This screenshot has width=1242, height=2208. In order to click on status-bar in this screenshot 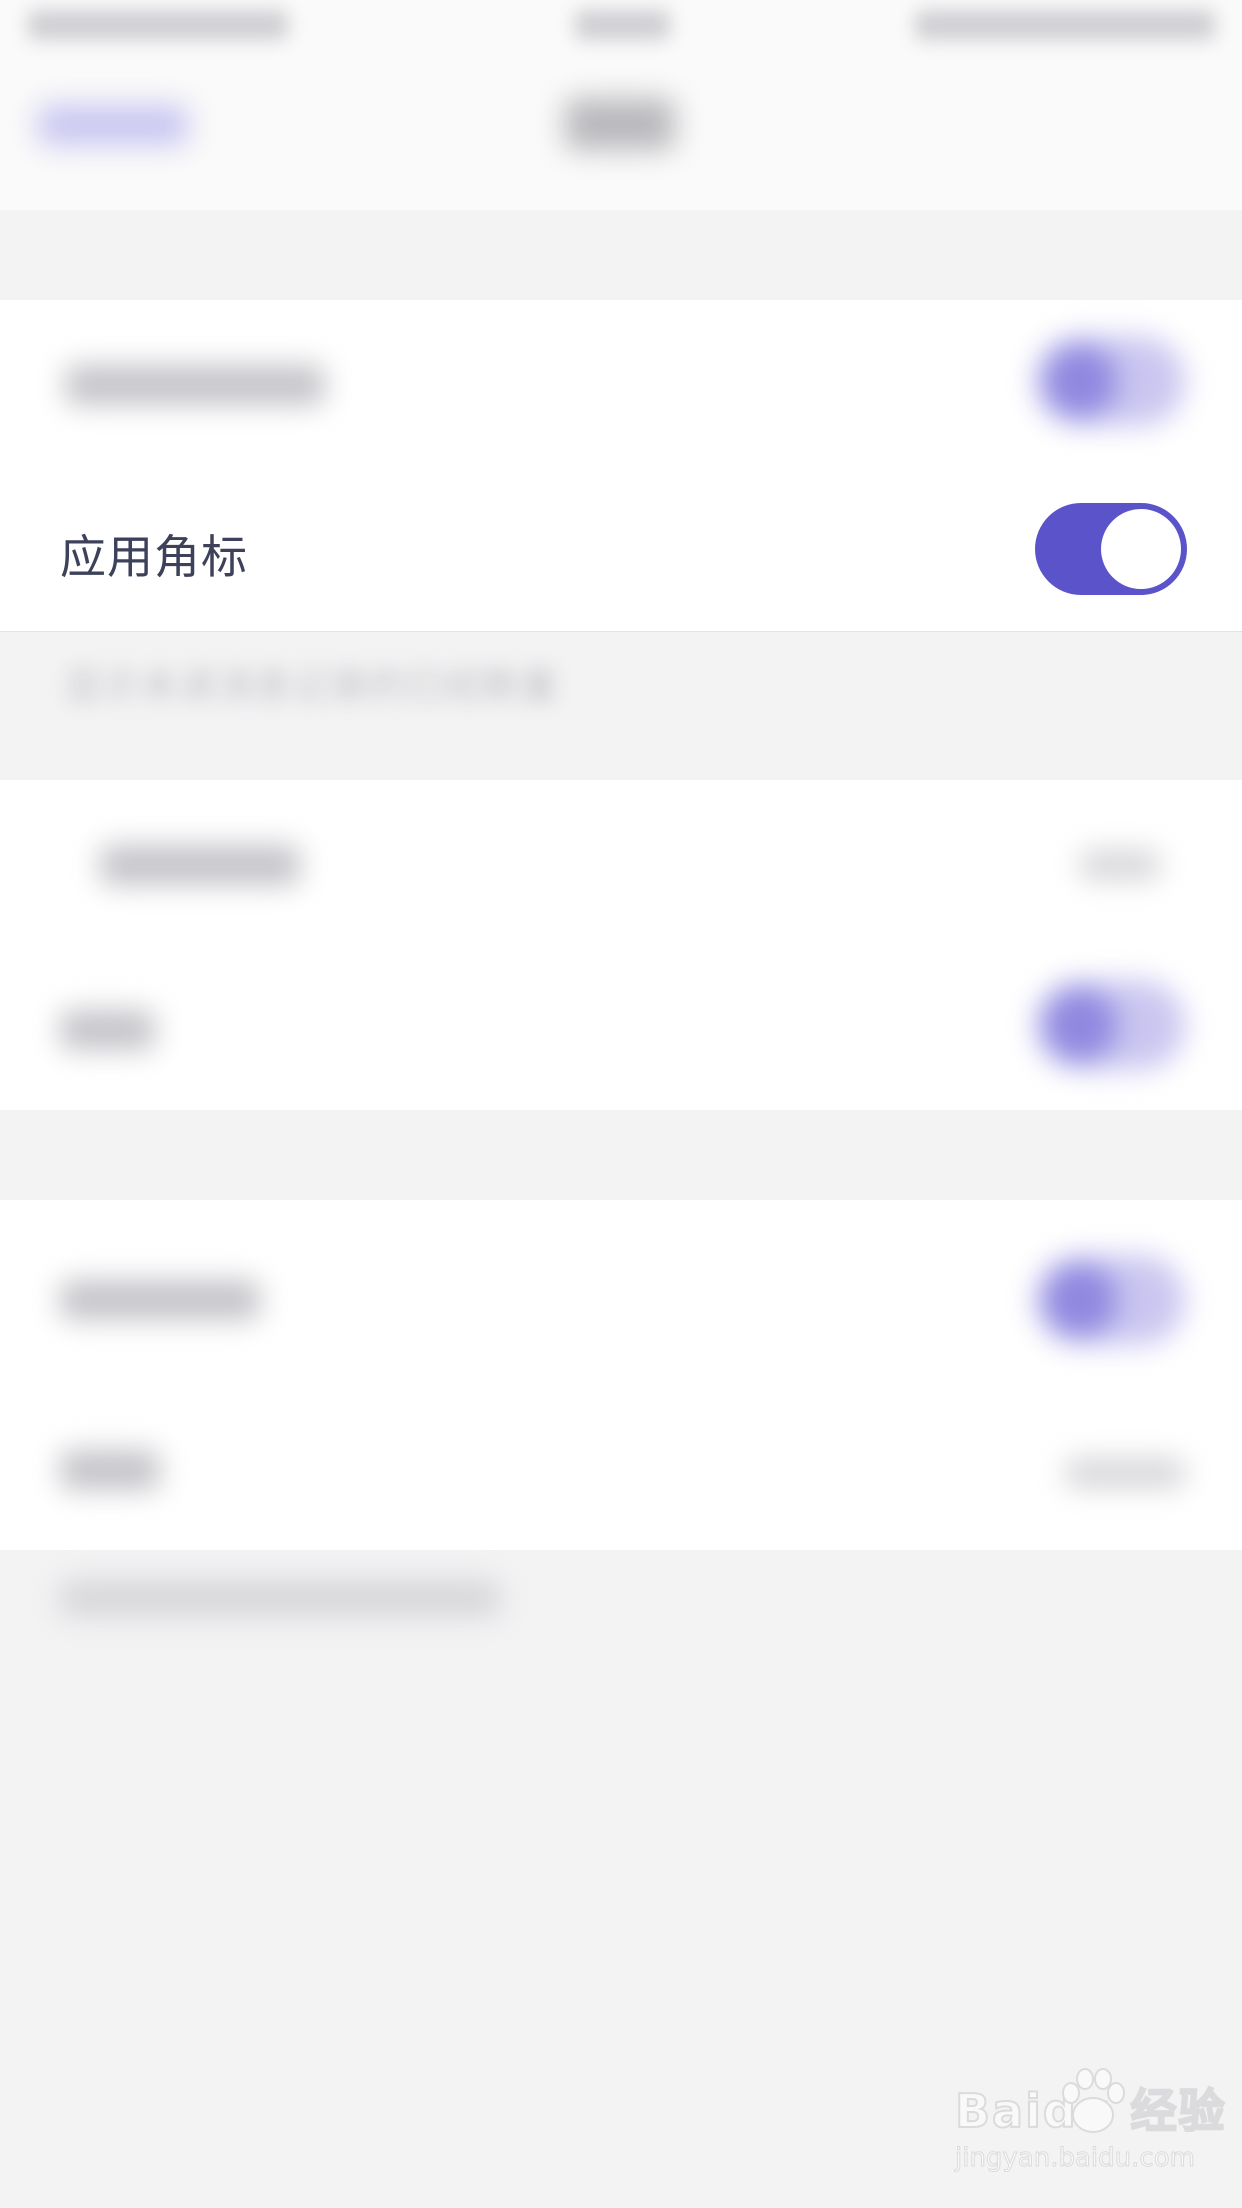, I will do `click(621, 30)`.